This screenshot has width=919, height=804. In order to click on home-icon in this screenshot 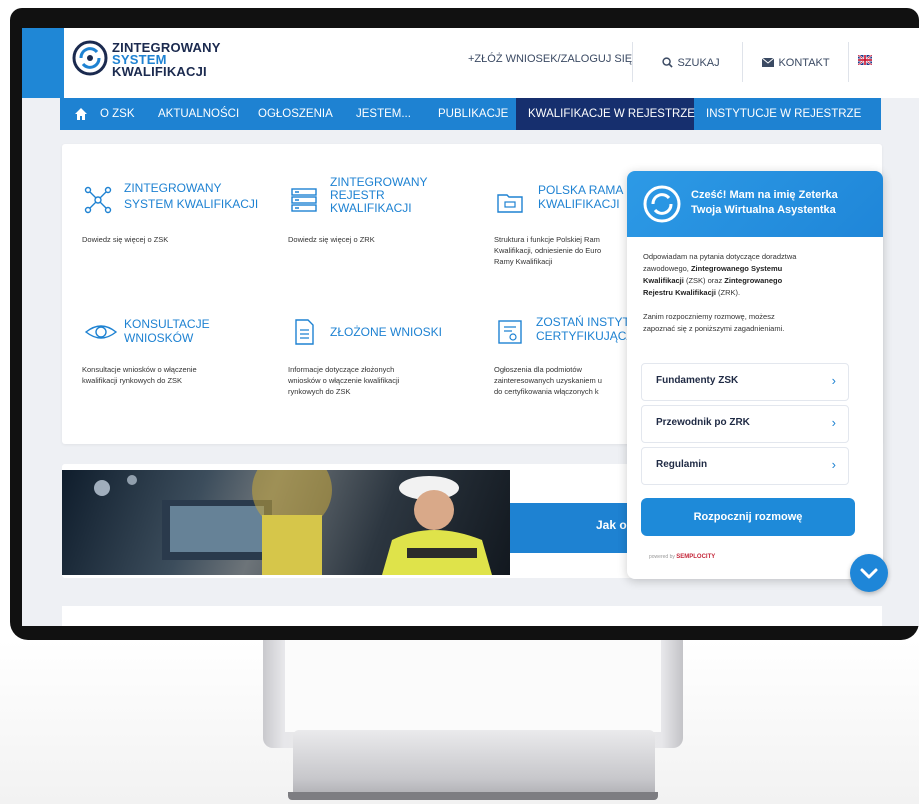, I will do `click(81, 114)`.